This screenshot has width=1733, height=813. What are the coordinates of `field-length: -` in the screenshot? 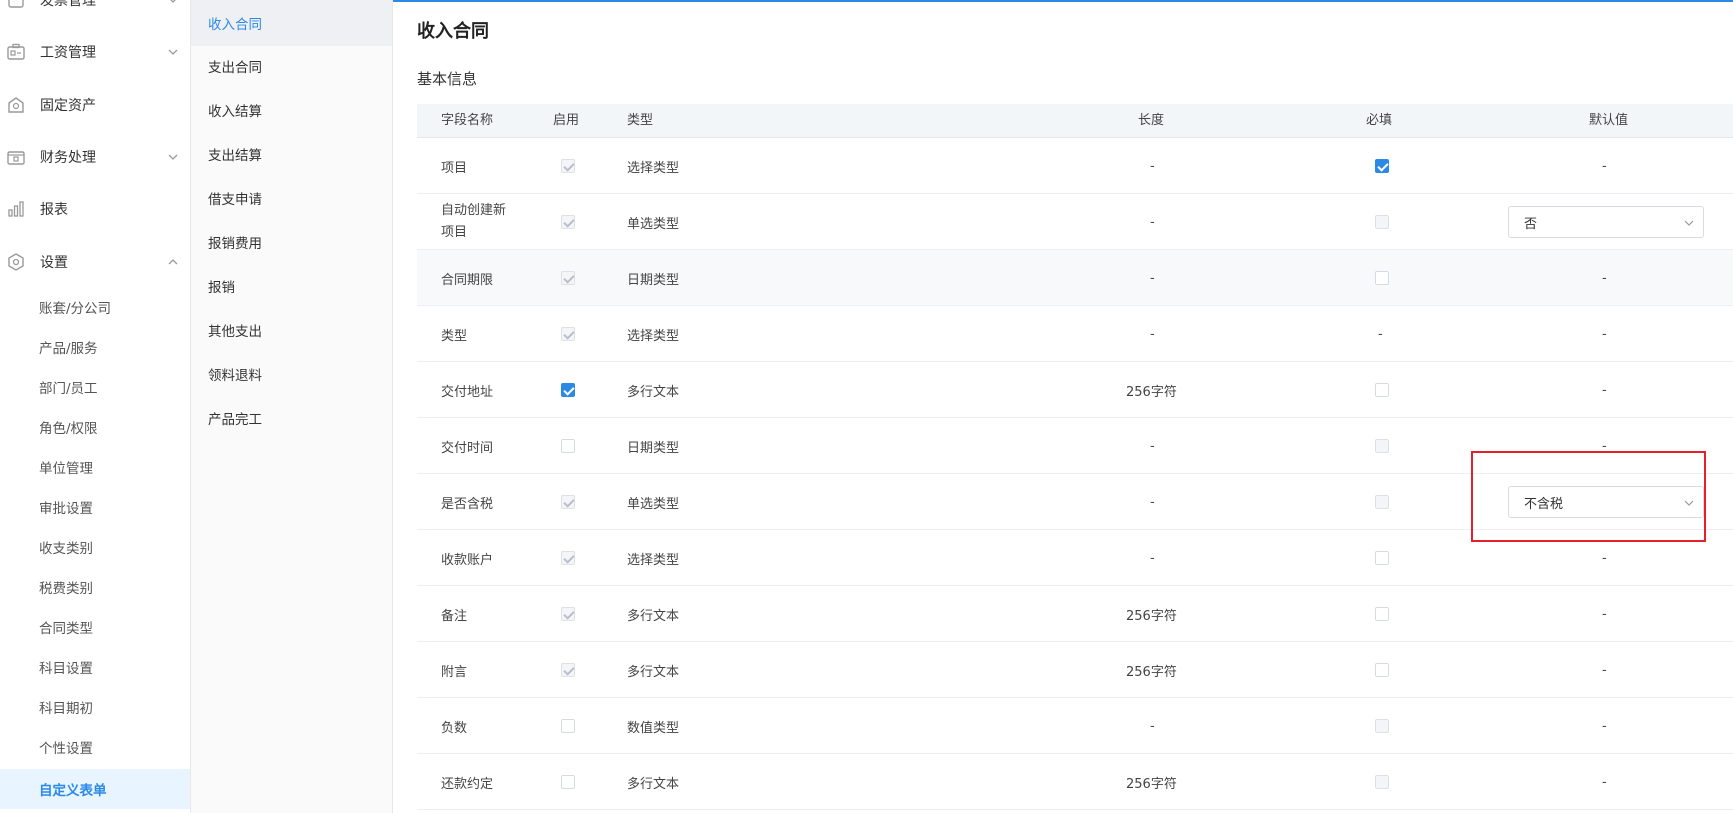 It's located at (1152, 334).